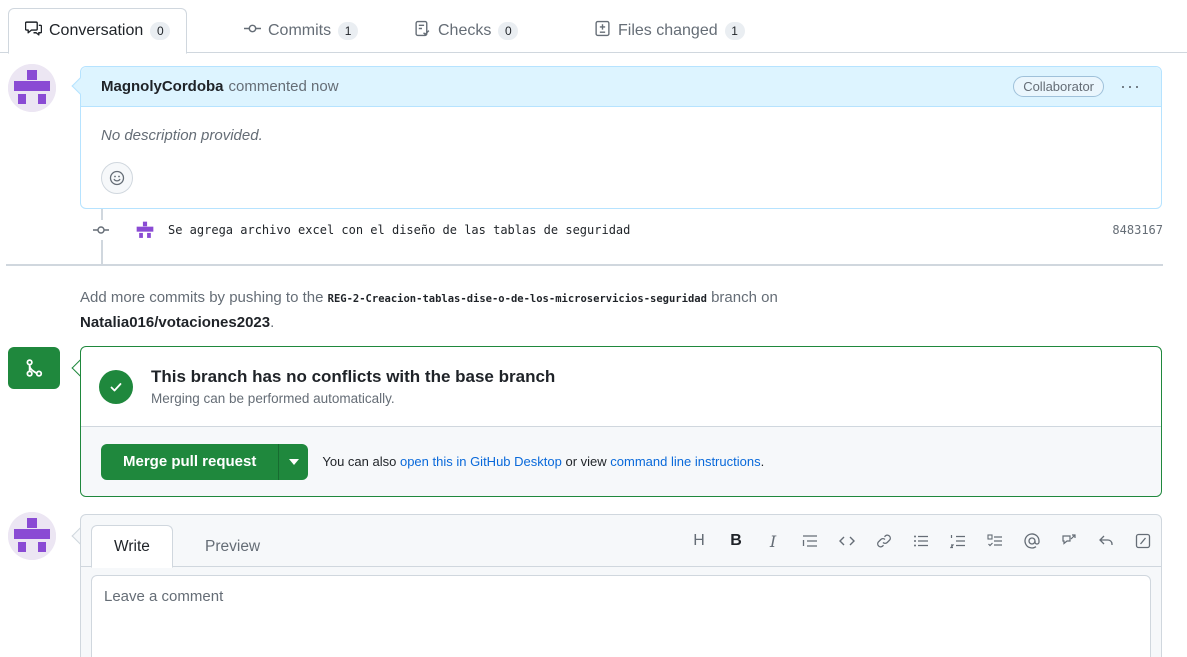 This screenshot has width=1187, height=657. I want to click on bold-icon: B, so click(736, 541).